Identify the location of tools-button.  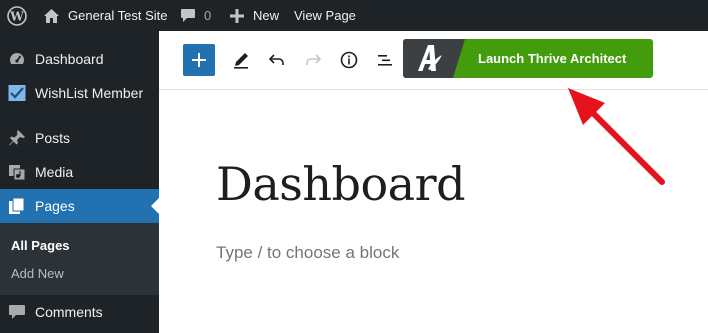
(241, 60).